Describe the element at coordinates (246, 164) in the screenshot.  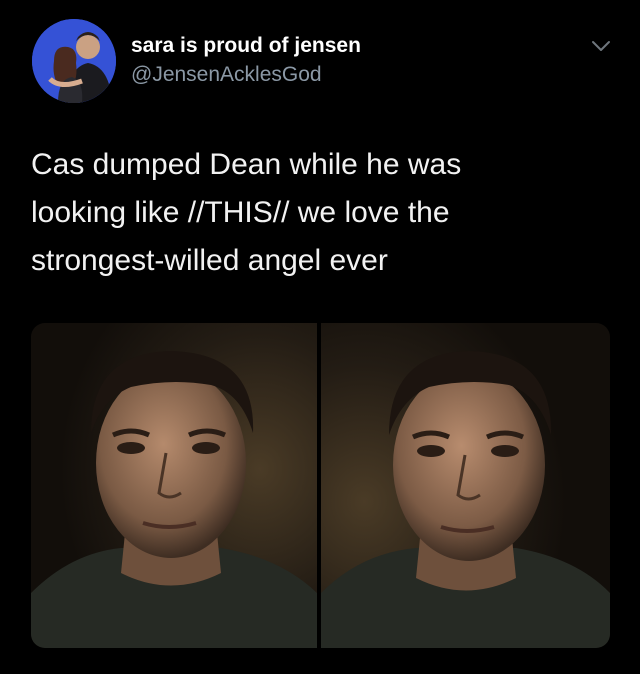
I see `tweet-text-line: Cas dumped Dean while he was` at that location.